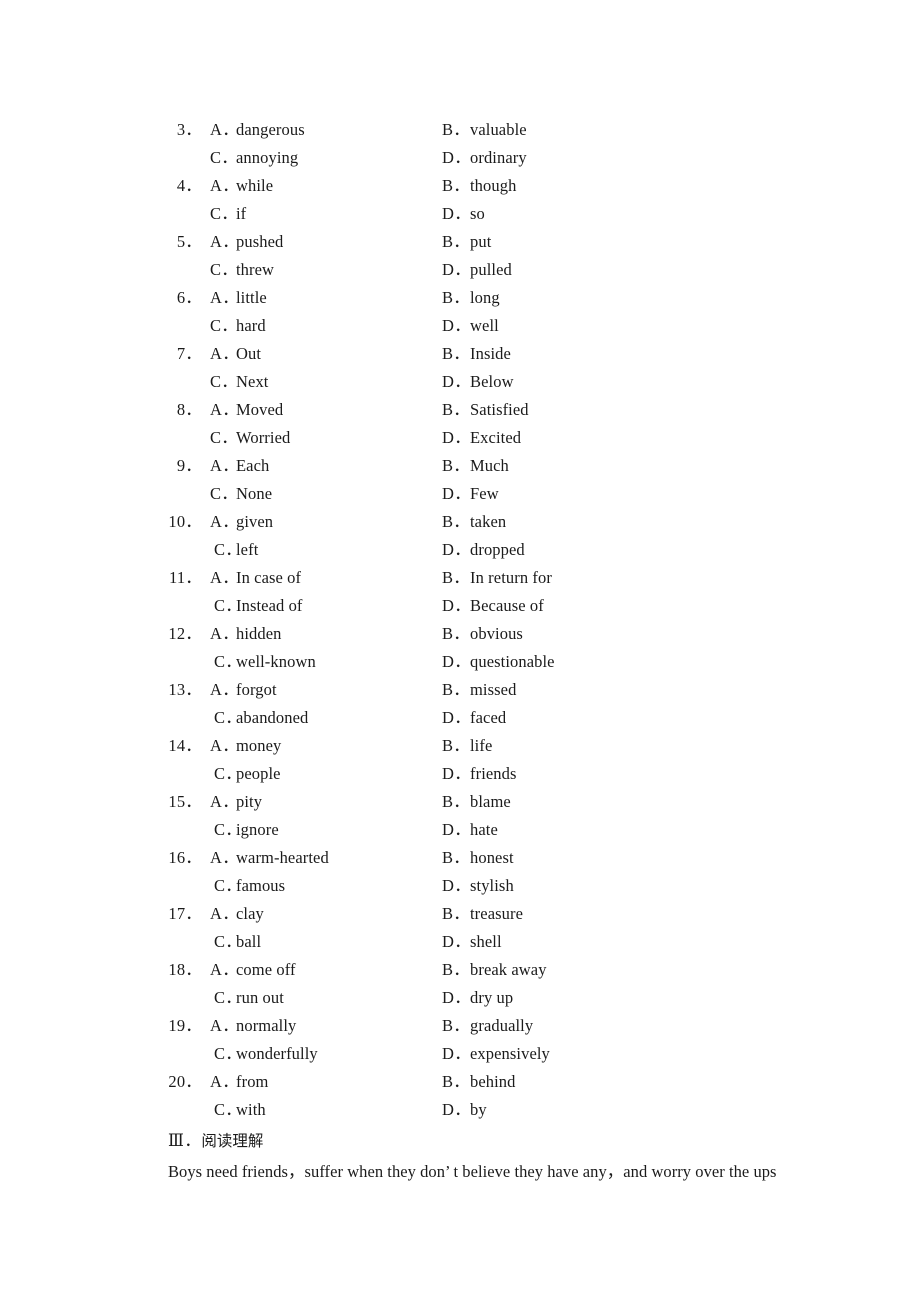 The image size is (920, 1302). What do you see at coordinates (478, 1141) in the screenshot?
I see `section-heading: Ⅲ．阅读理解` at bounding box center [478, 1141].